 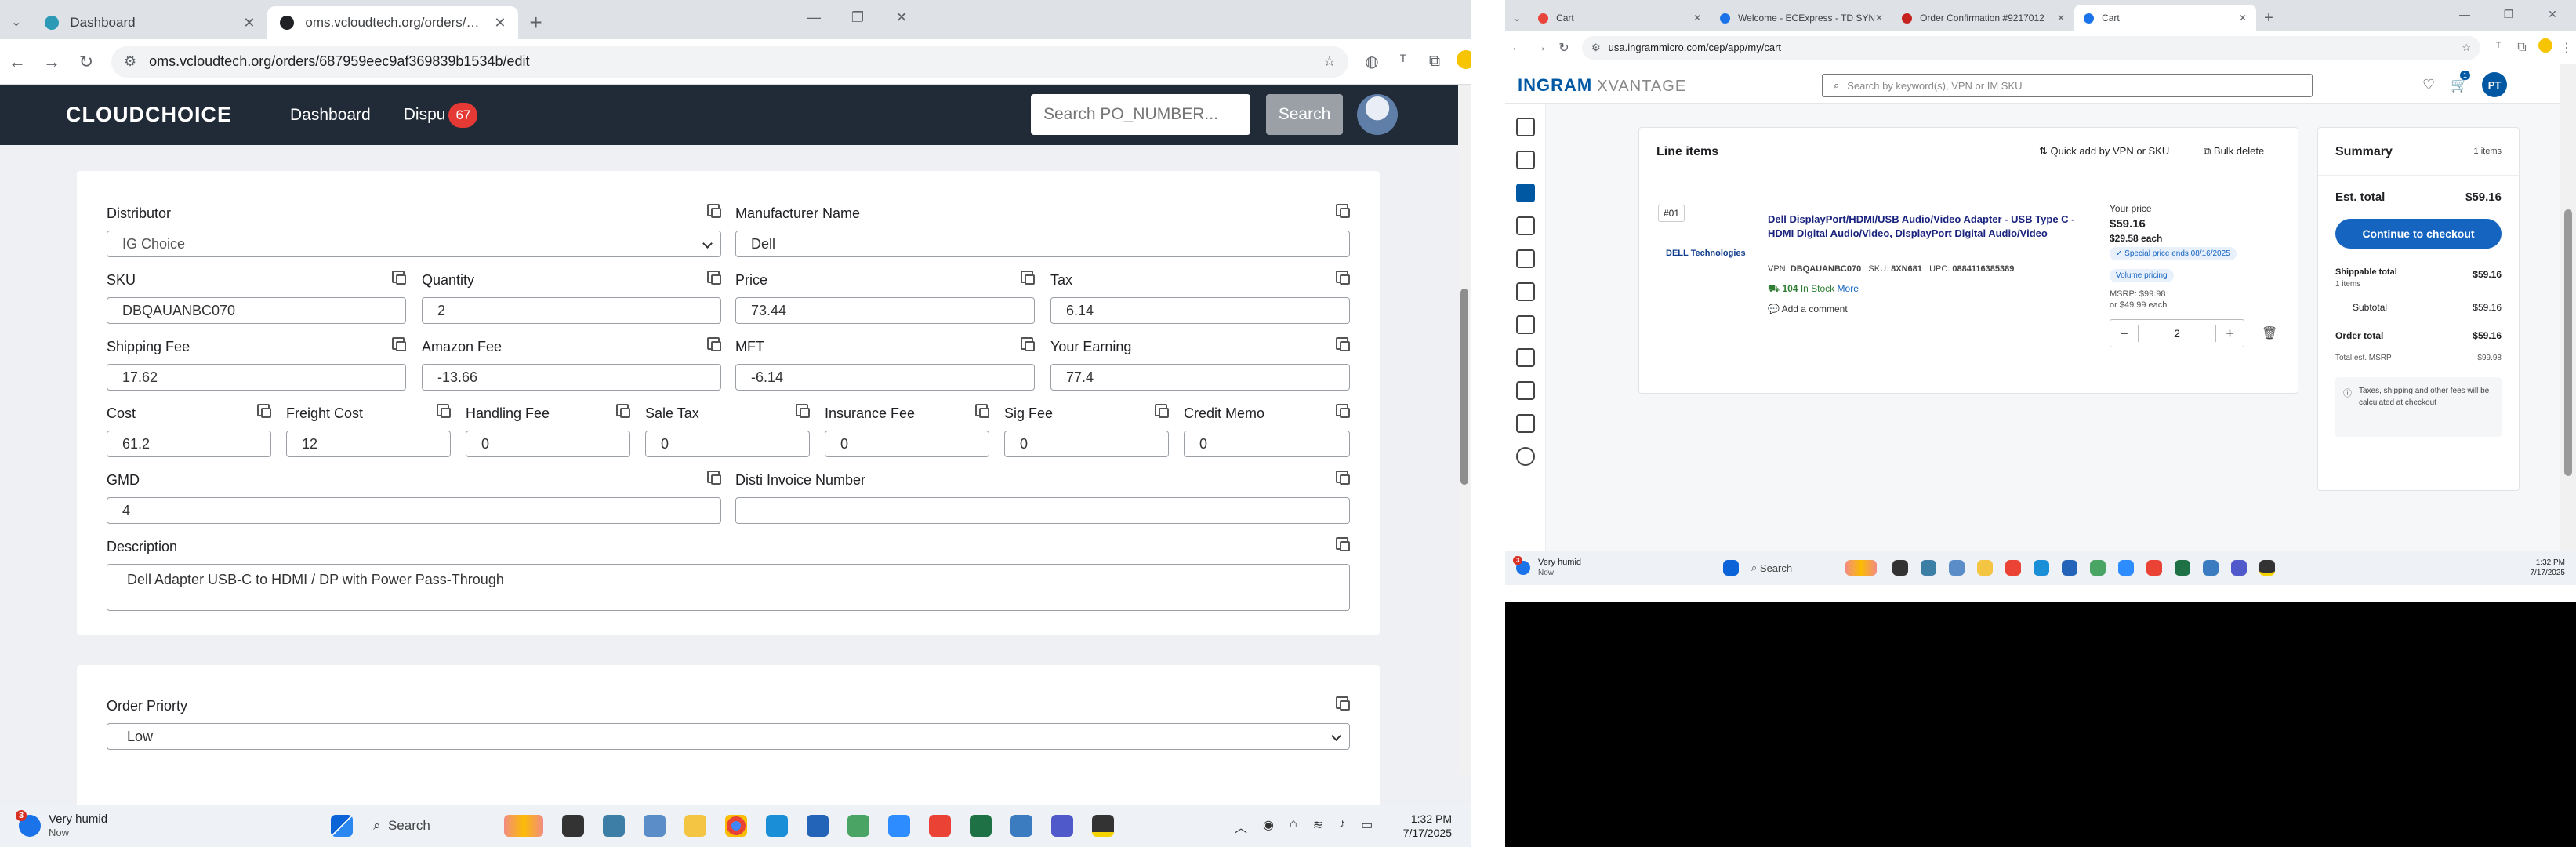 I want to click on user-initials-avatar: PT, so click(x=2495, y=84).